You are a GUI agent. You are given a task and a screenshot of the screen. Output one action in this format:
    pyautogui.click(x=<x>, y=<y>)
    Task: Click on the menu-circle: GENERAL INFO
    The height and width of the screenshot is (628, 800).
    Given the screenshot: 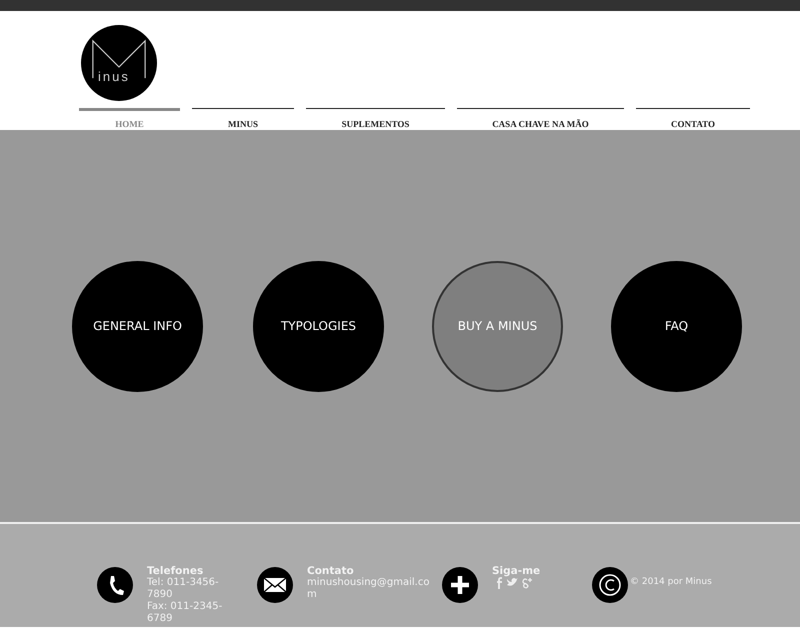 What is the action you would take?
    pyautogui.click(x=137, y=326)
    